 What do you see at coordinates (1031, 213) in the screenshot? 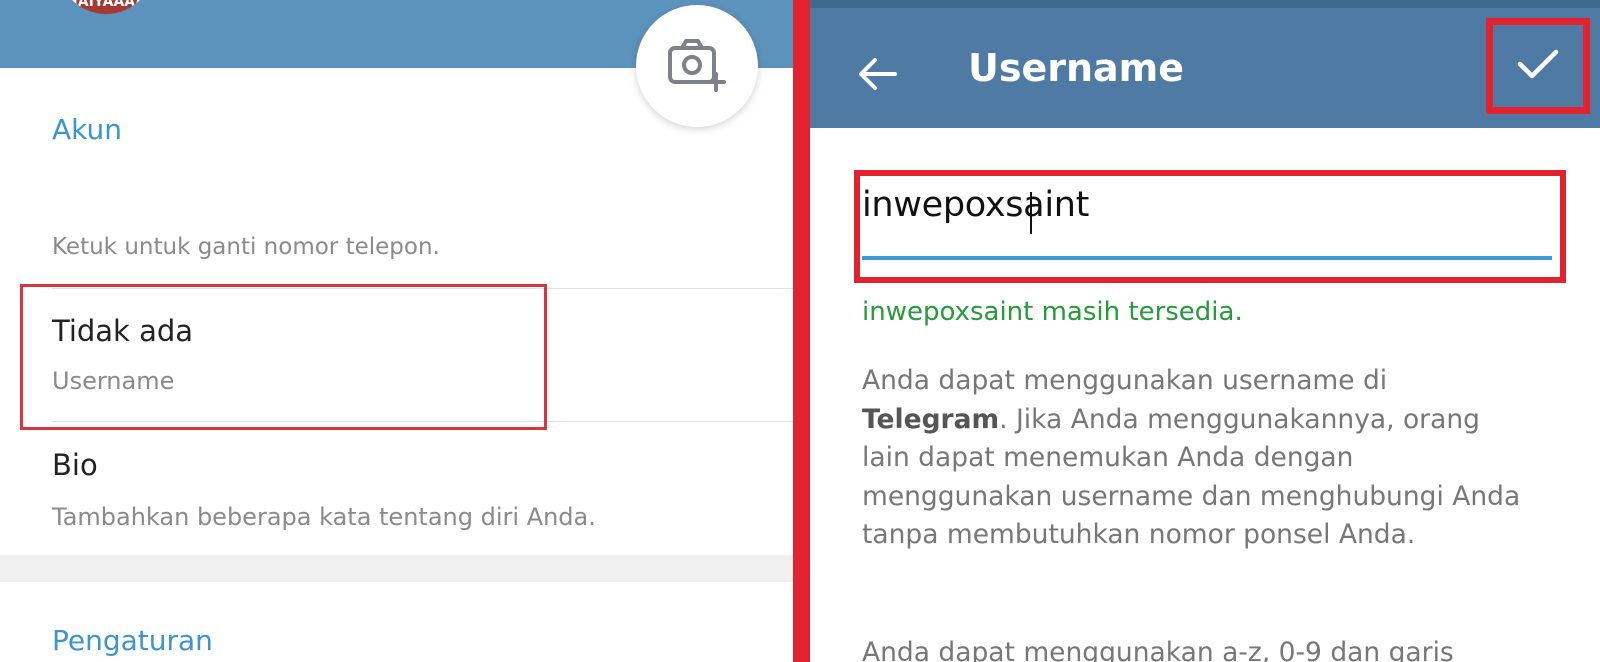
I see `text-caret` at bounding box center [1031, 213].